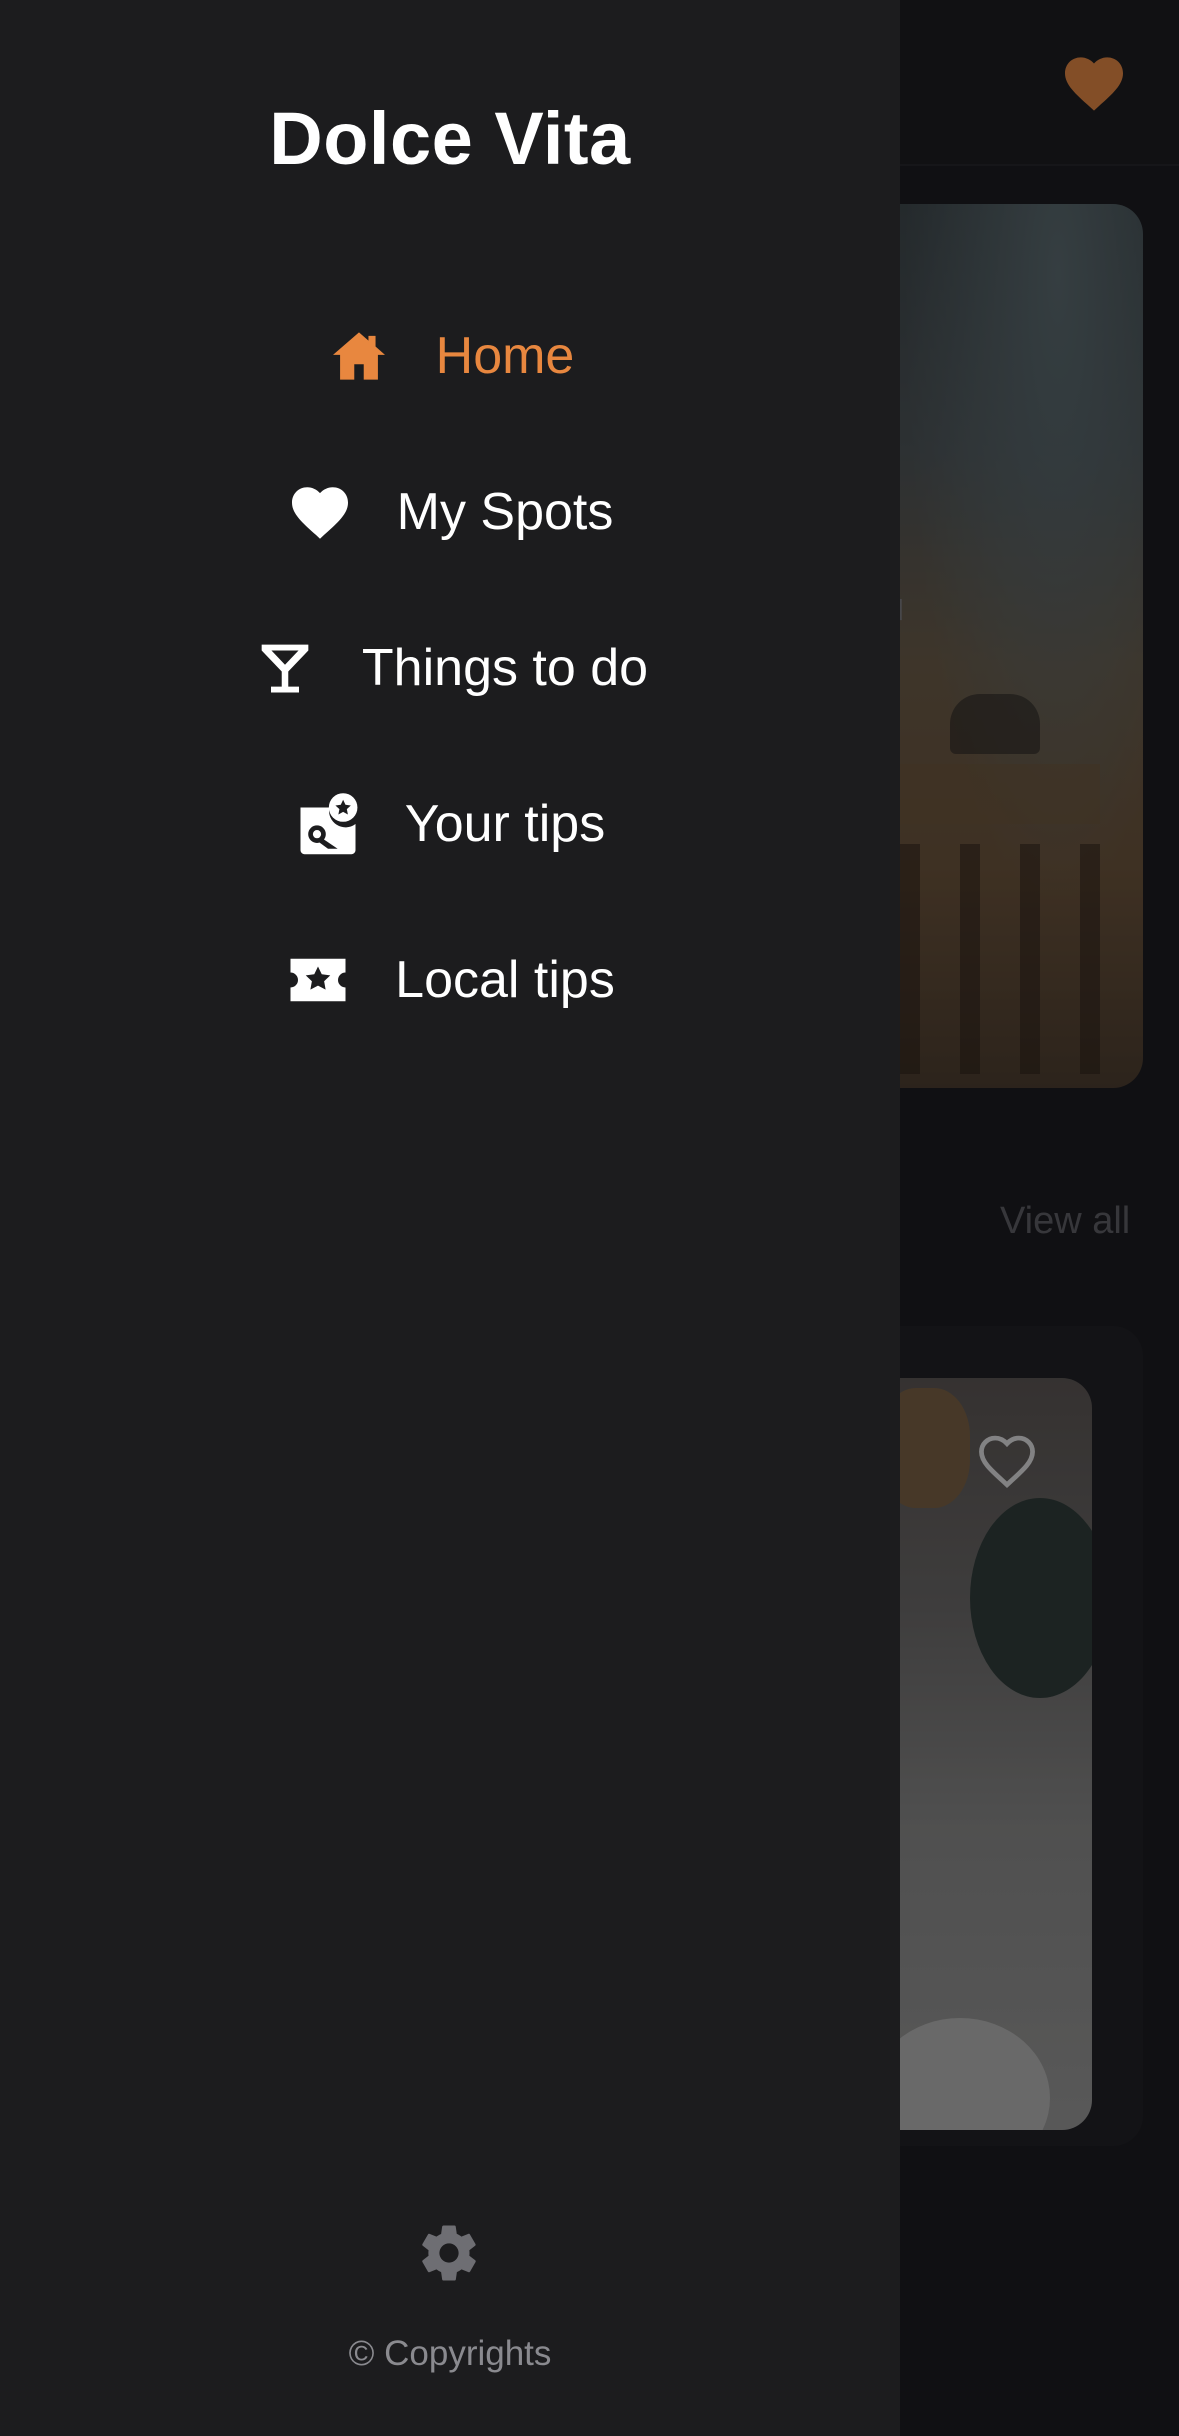  I want to click on nav-item-label: Things to do, so click(505, 668).